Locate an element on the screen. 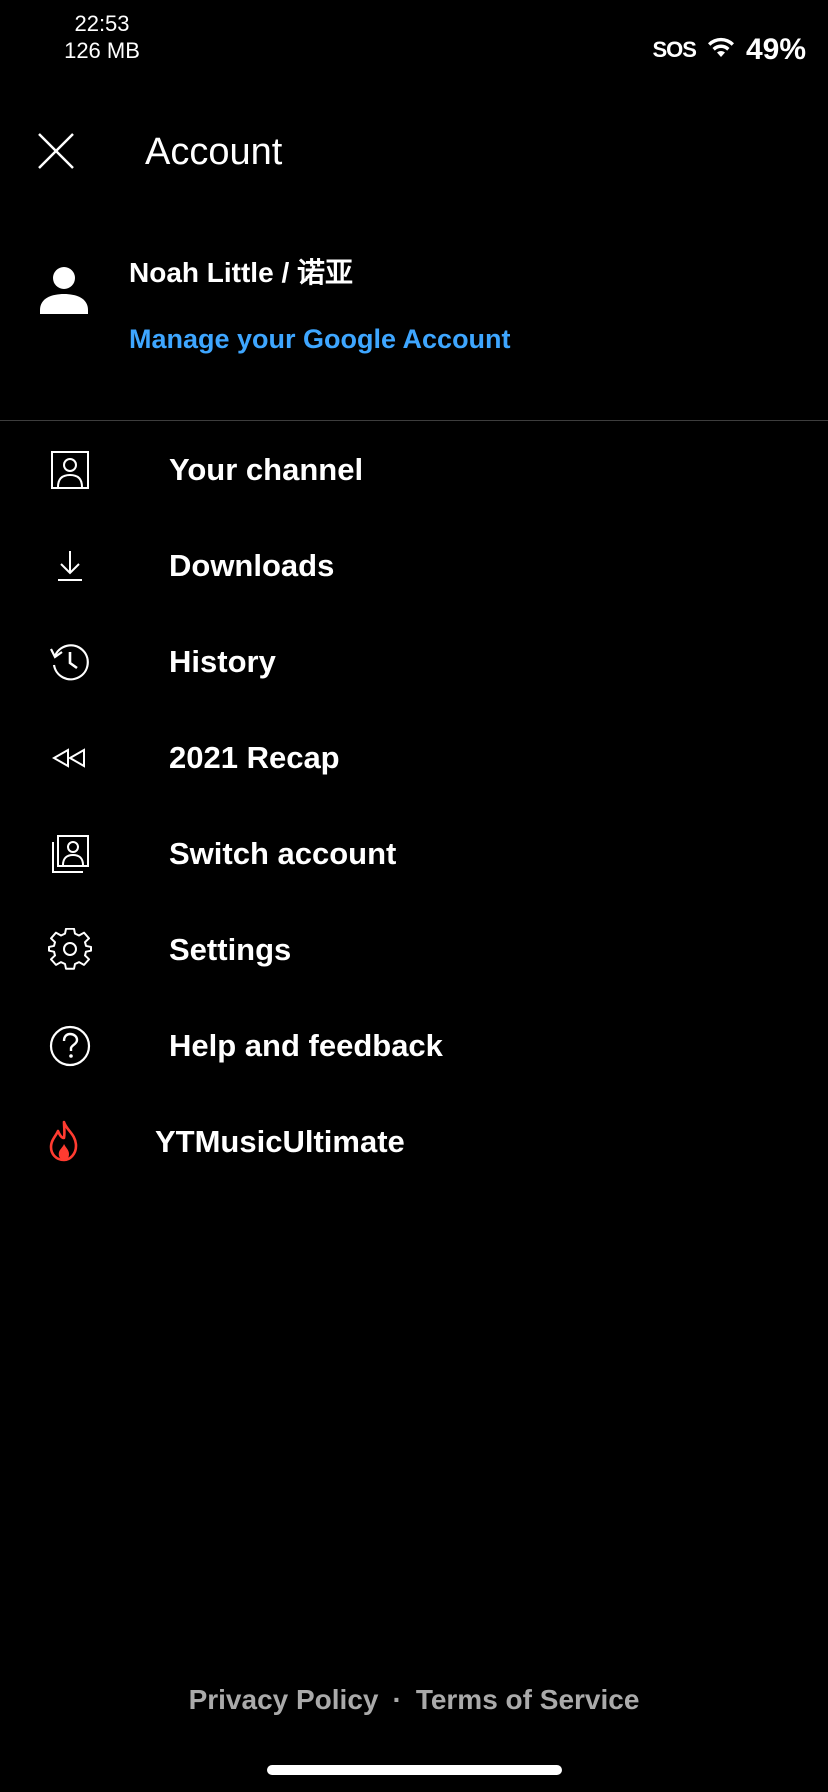 The width and height of the screenshot is (828, 1792). avatar-person-icon is located at coordinates (64, 296).